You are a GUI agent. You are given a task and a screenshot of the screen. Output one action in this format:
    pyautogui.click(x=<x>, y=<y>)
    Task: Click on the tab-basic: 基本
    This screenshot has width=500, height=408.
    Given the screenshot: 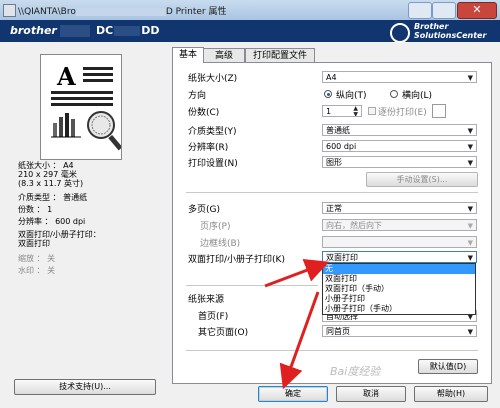 What is the action you would take?
    pyautogui.click(x=188, y=55)
    